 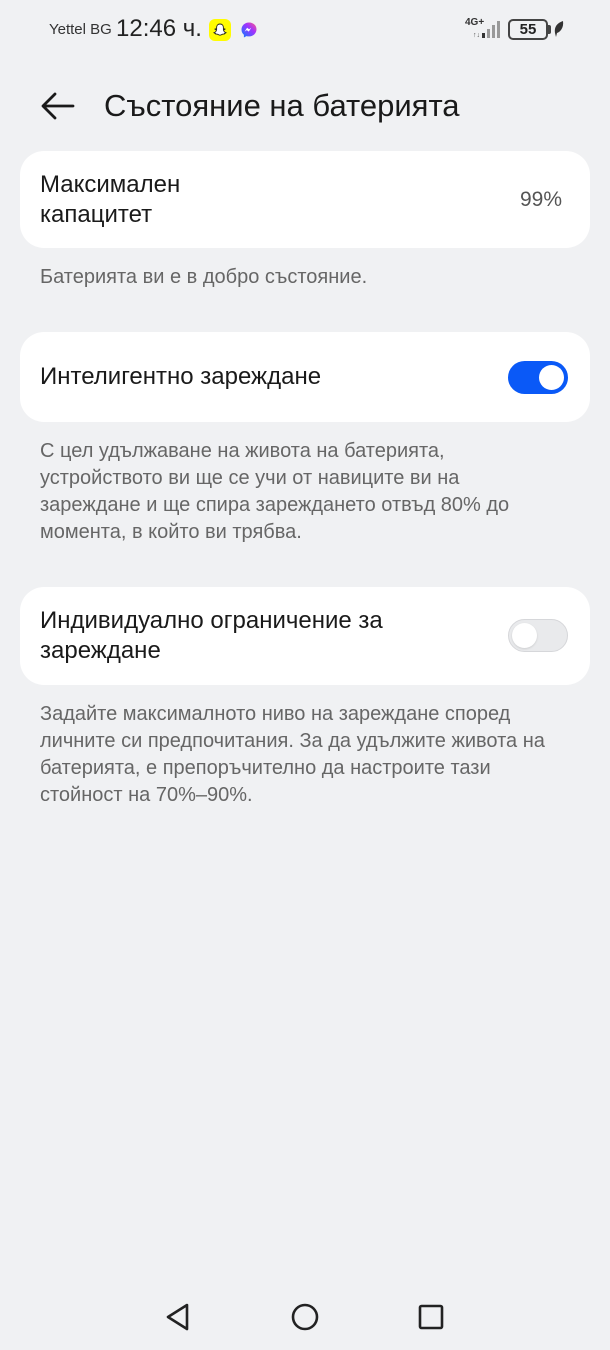 I want to click on home-circle-icon, so click(x=305, y=1317).